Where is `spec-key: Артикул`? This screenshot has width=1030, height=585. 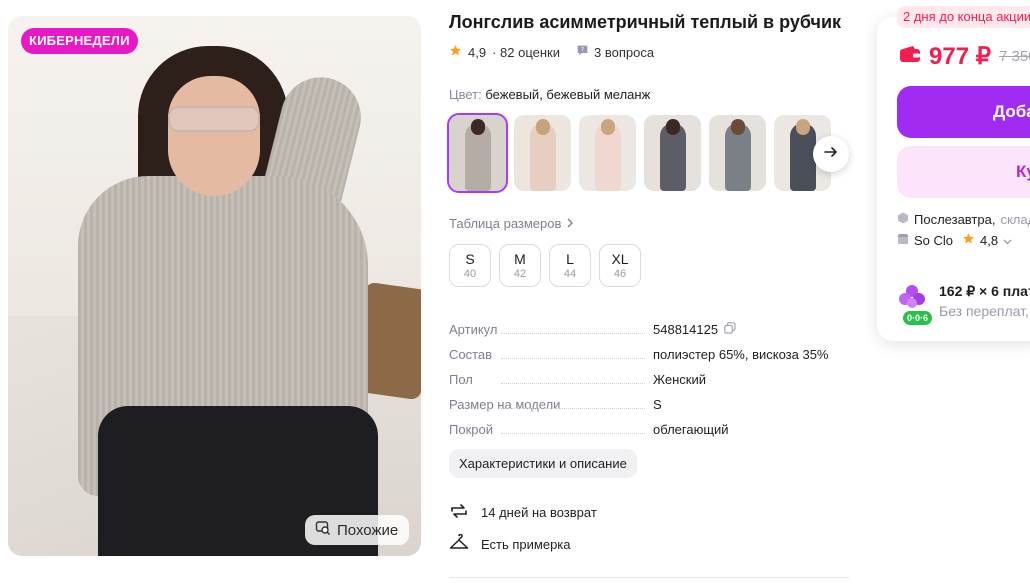 spec-key: Артикул is located at coordinates (551, 329).